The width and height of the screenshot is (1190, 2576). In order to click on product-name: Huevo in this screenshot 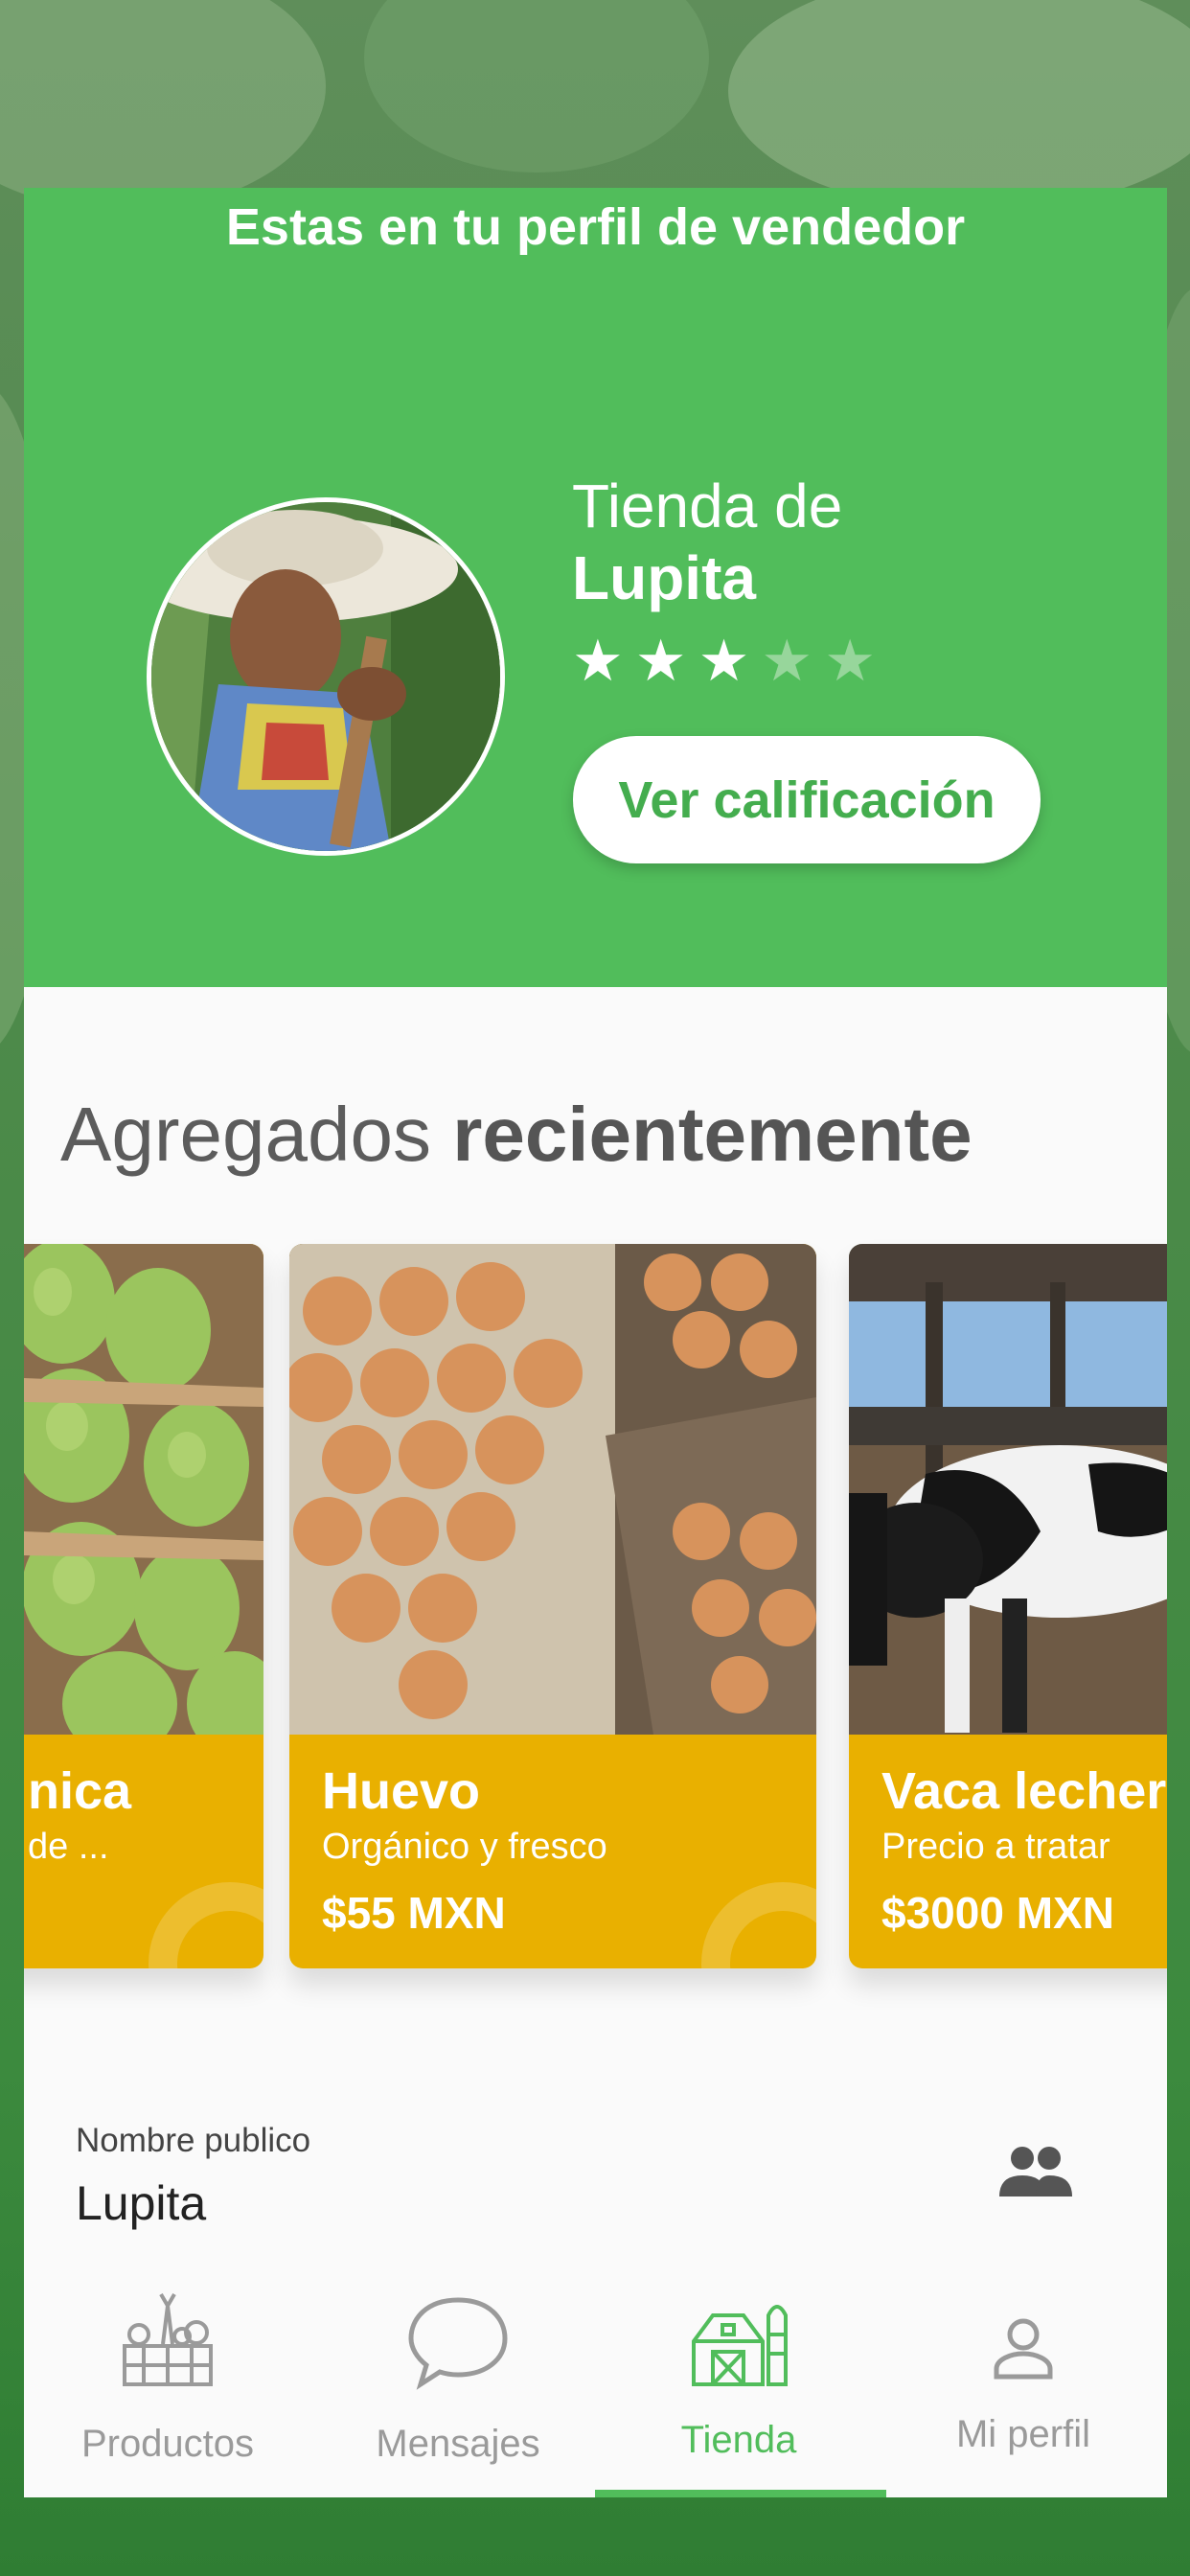, I will do `click(402, 1791)`.